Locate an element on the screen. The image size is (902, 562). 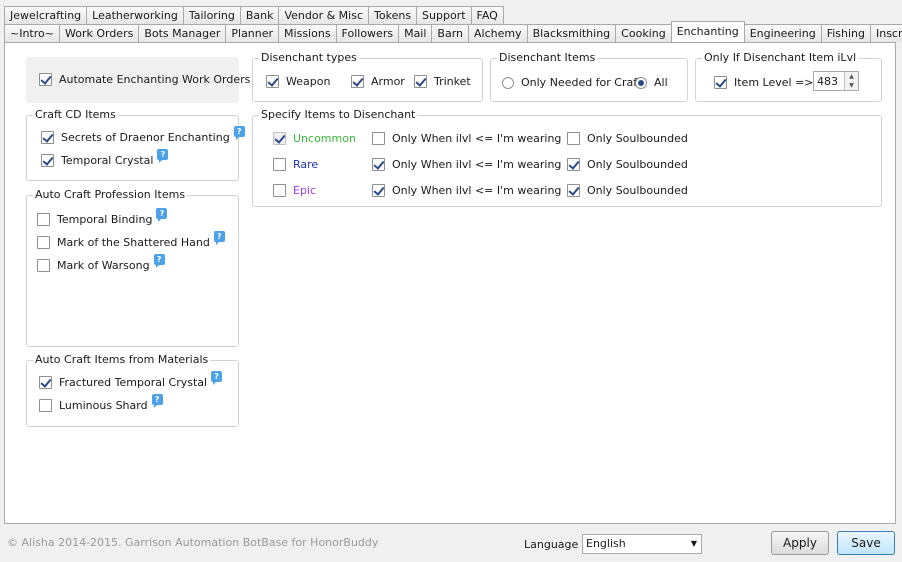
quality-epic: Epic is located at coordinates (294, 190).